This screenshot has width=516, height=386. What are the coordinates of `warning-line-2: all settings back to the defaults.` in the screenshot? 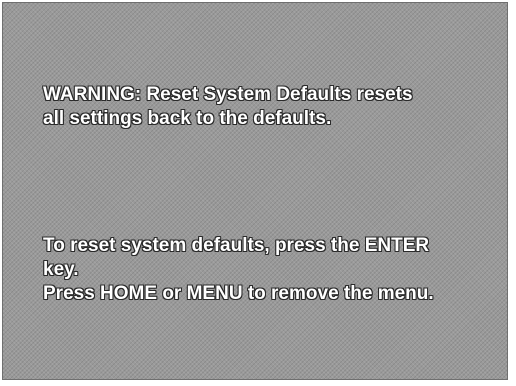 It's located at (187, 118).